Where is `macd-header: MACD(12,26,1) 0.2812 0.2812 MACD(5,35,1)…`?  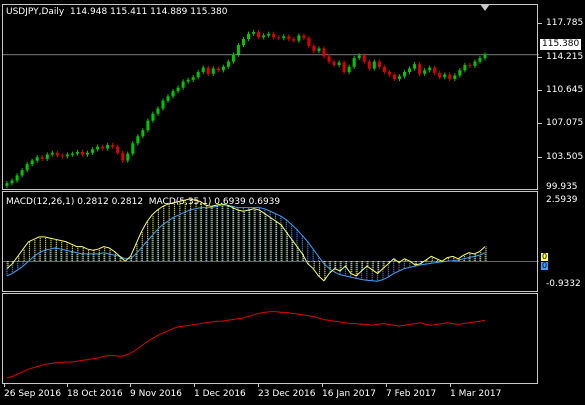
macd-header: MACD(12,26,1) 0.2812 0.2812 MACD(5,35,1)… is located at coordinates (143, 202).